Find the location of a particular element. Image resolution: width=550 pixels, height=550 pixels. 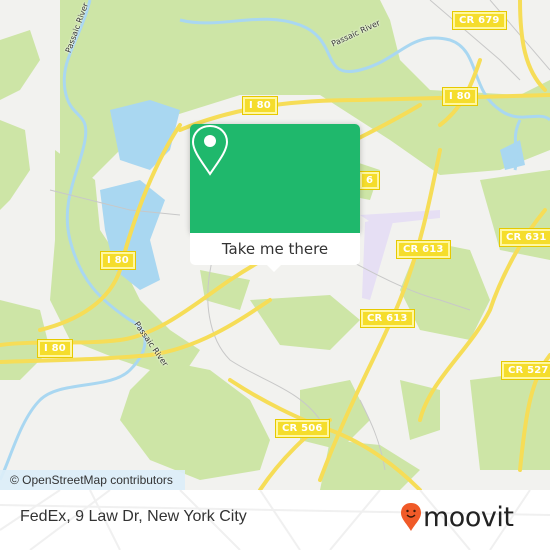

popup-pointer is located at coordinates (274, 268).